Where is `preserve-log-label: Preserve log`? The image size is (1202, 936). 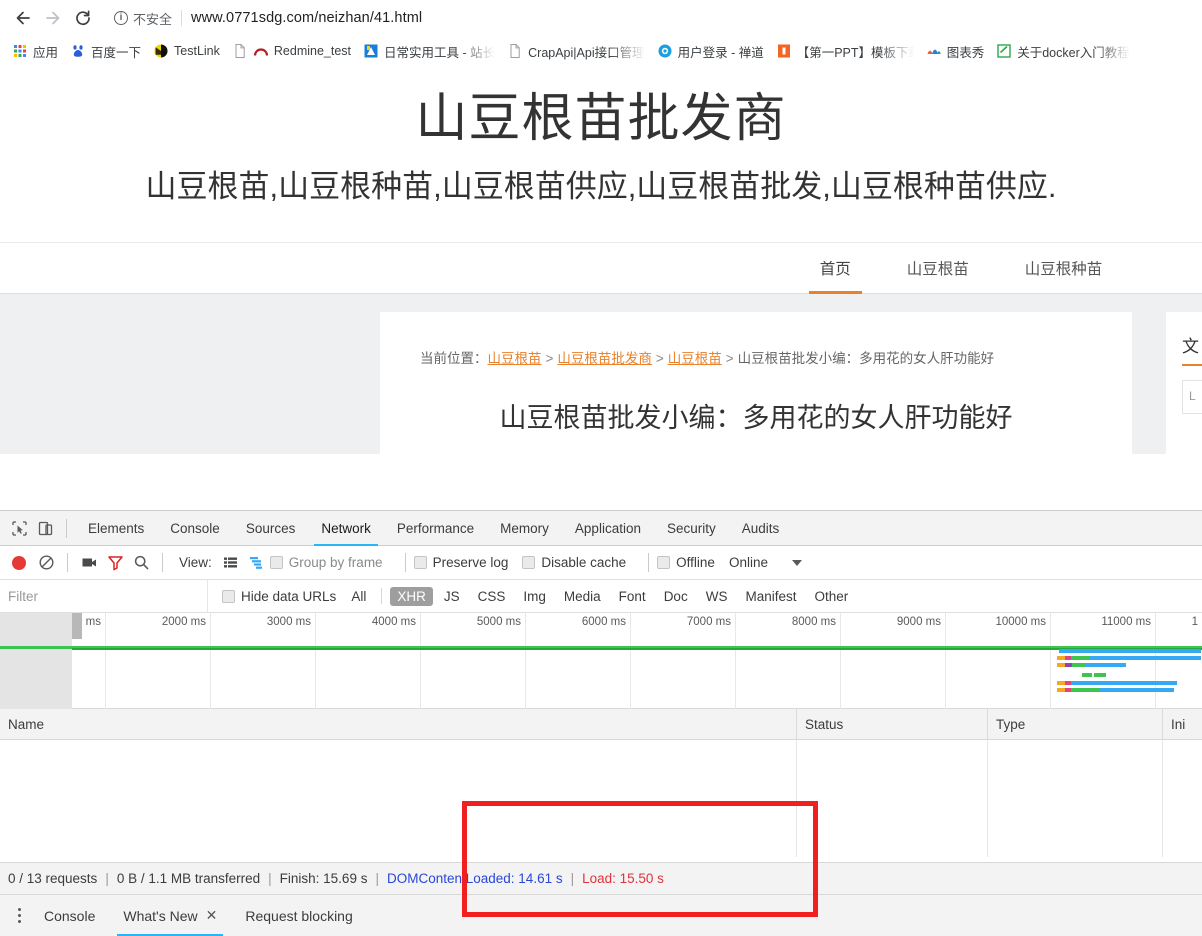 preserve-log-label: Preserve log is located at coordinates (470, 562).